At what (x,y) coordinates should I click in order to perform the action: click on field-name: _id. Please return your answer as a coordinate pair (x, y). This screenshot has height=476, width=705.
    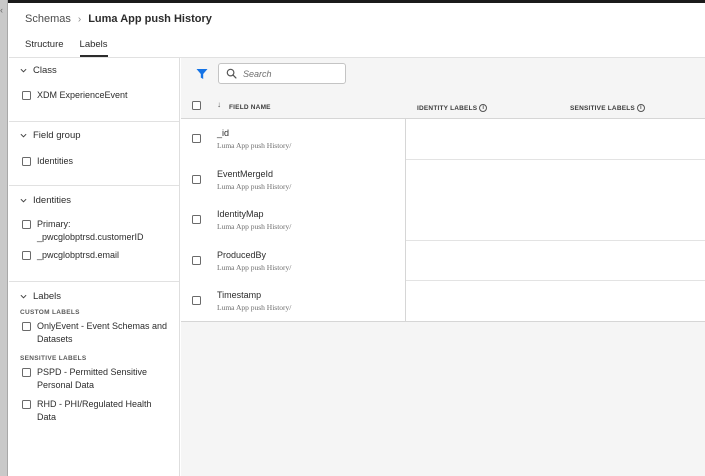
    Looking at the image, I should click on (223, 133).